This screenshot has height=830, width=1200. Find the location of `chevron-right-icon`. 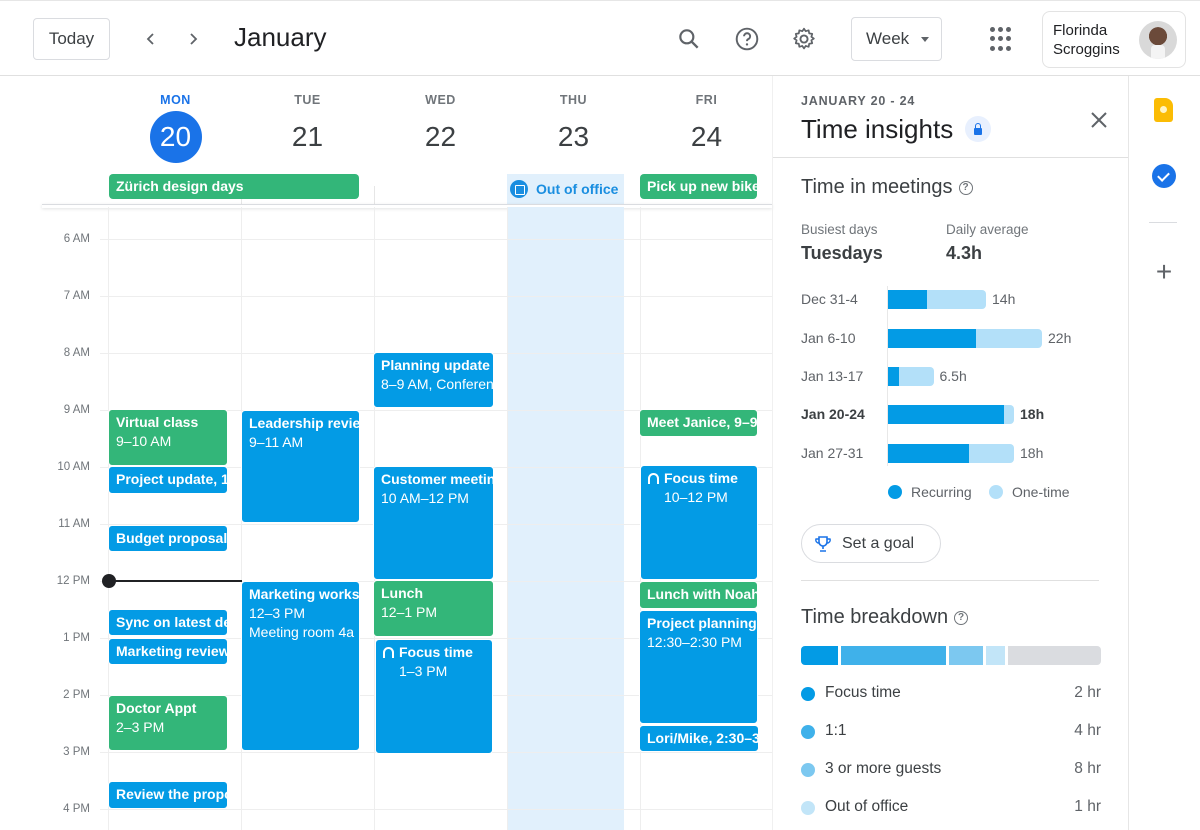

chevron-right-icon is located at coordinates (194, 39).